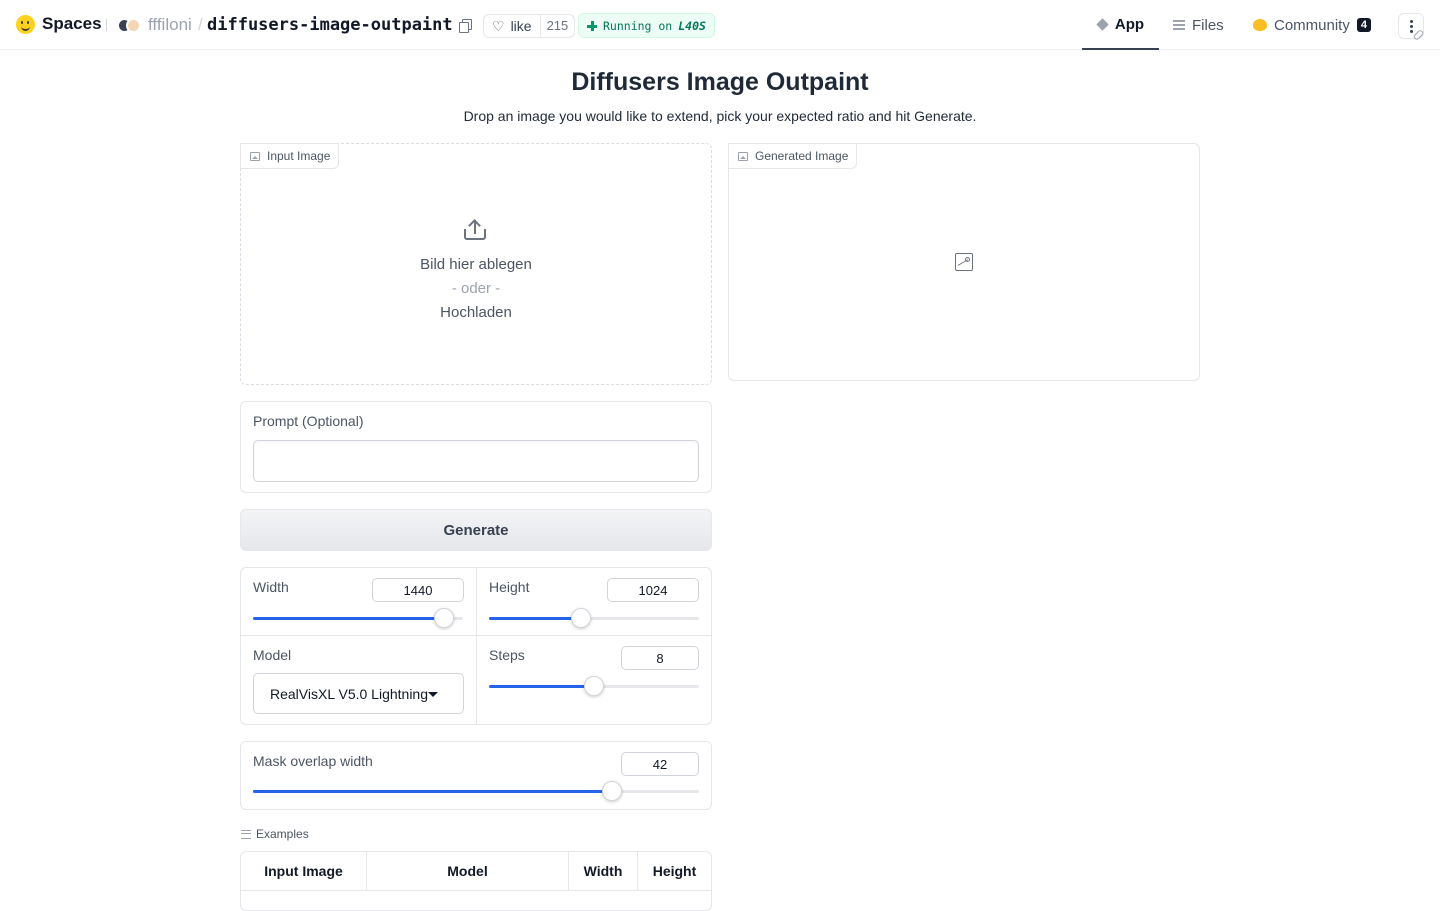  Describe the element at coordinates (592, 25) in the screenshot. I see `hardware-plus-icon` at that location.